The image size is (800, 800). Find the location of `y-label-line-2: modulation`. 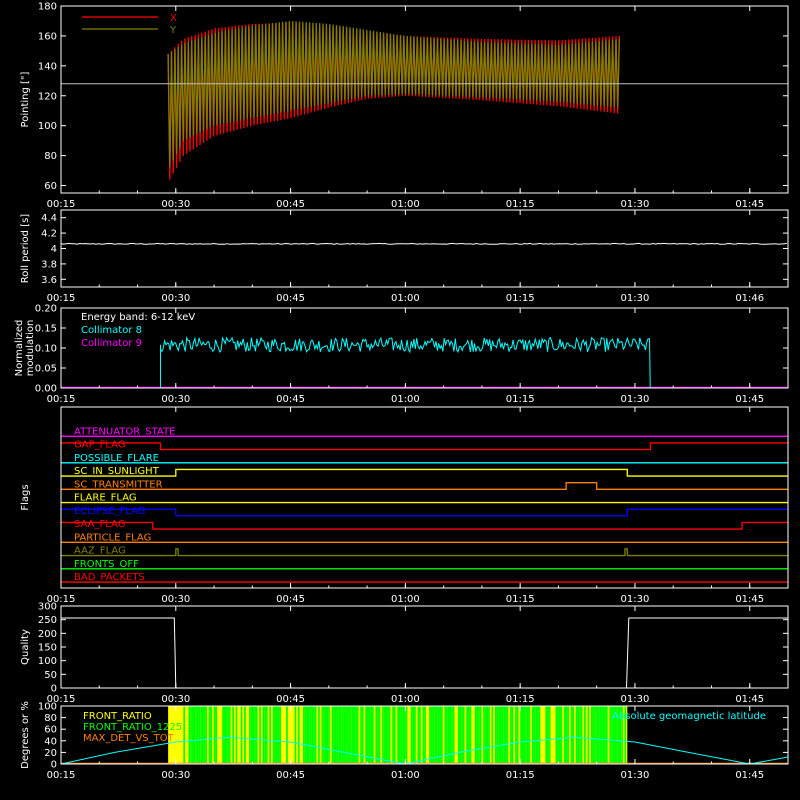

y-label-line-2: modulation is located at coordinates (30, 348).